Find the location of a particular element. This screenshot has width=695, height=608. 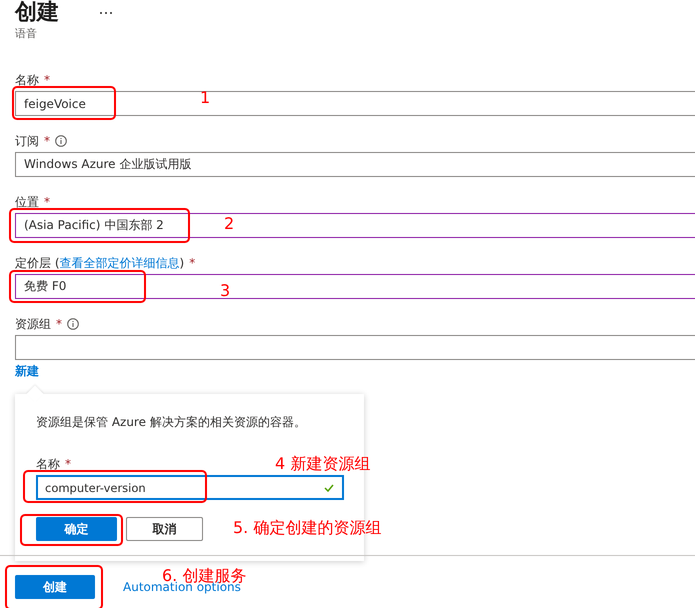

create-button: 创建 is located at coordinates (55, 587).